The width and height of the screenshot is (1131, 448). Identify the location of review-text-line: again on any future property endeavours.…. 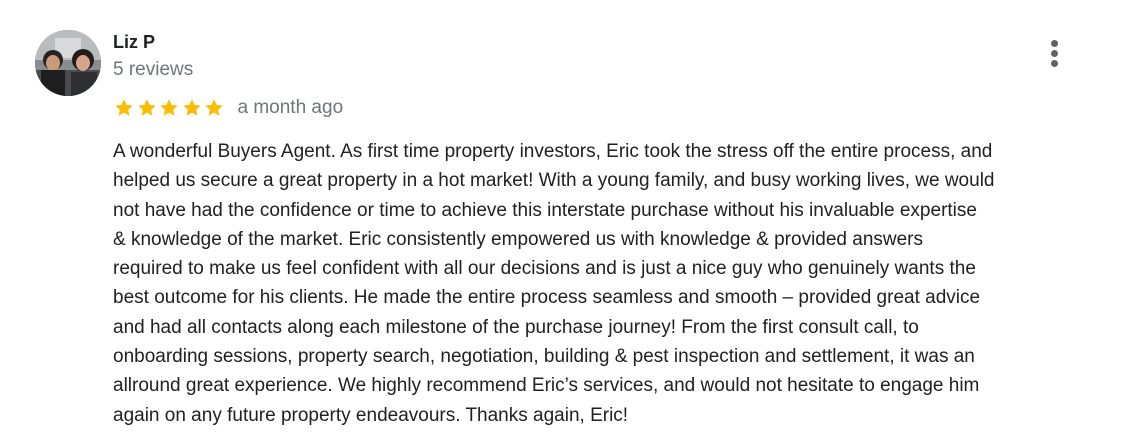
(371, 415).